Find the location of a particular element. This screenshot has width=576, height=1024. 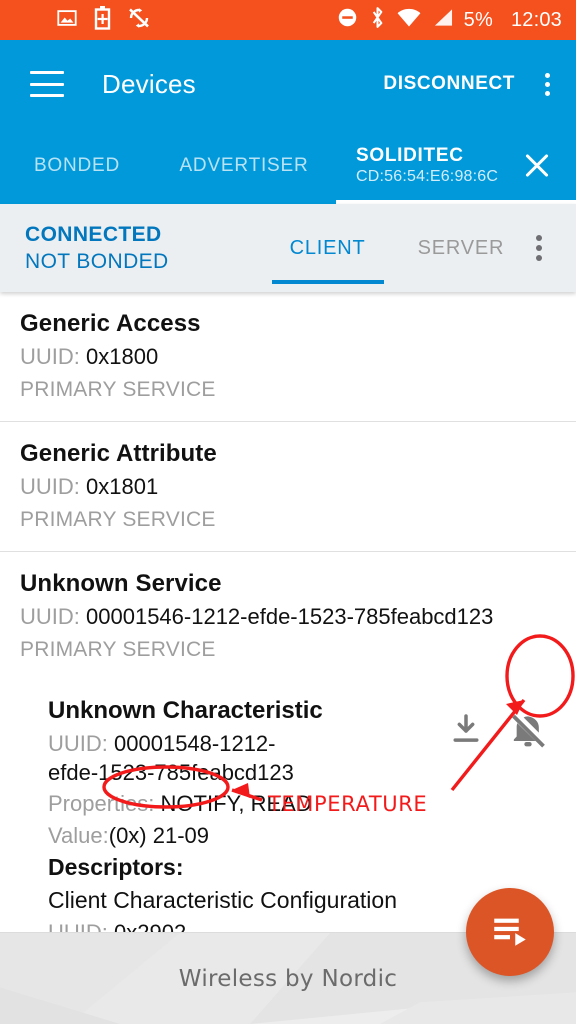

bond-state-label: NOT BONDED is located at coordinates (97, 261).